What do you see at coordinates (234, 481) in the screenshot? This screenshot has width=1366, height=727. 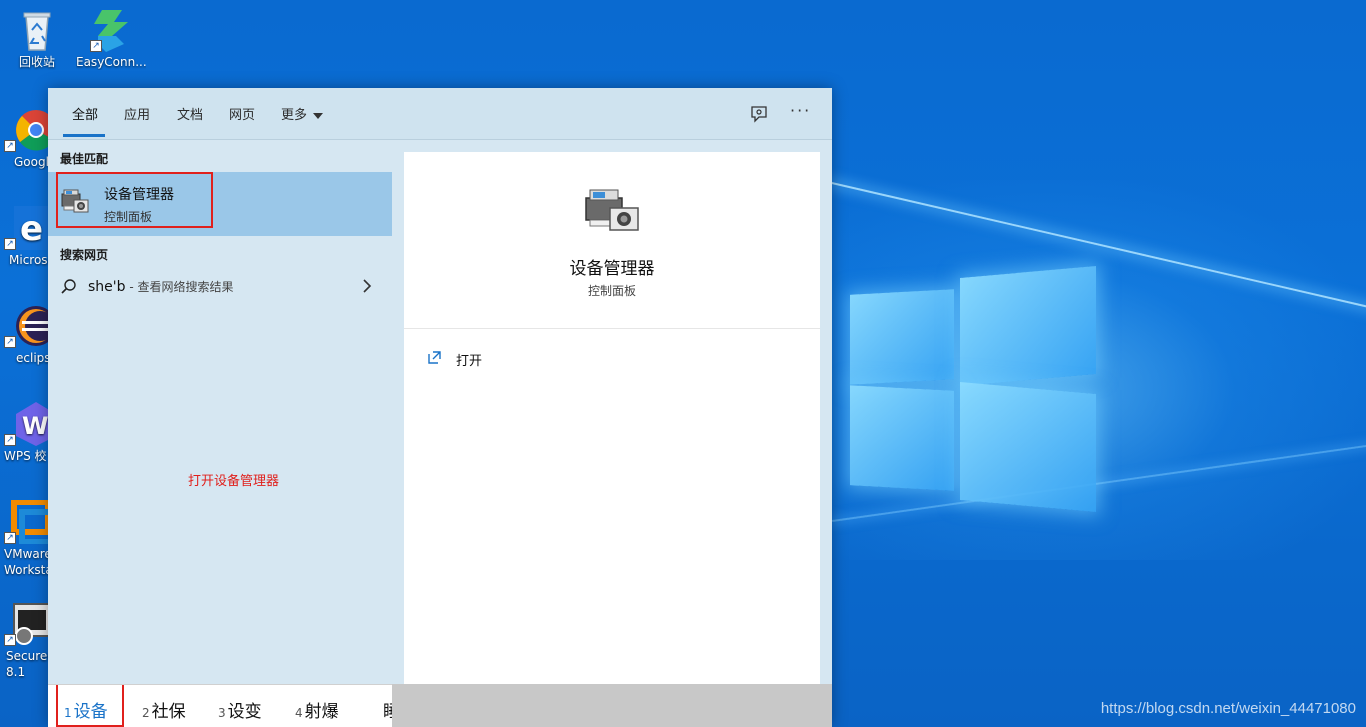 I see `annotation-text: 打开设备管理器` at bounding box center [234, 481].